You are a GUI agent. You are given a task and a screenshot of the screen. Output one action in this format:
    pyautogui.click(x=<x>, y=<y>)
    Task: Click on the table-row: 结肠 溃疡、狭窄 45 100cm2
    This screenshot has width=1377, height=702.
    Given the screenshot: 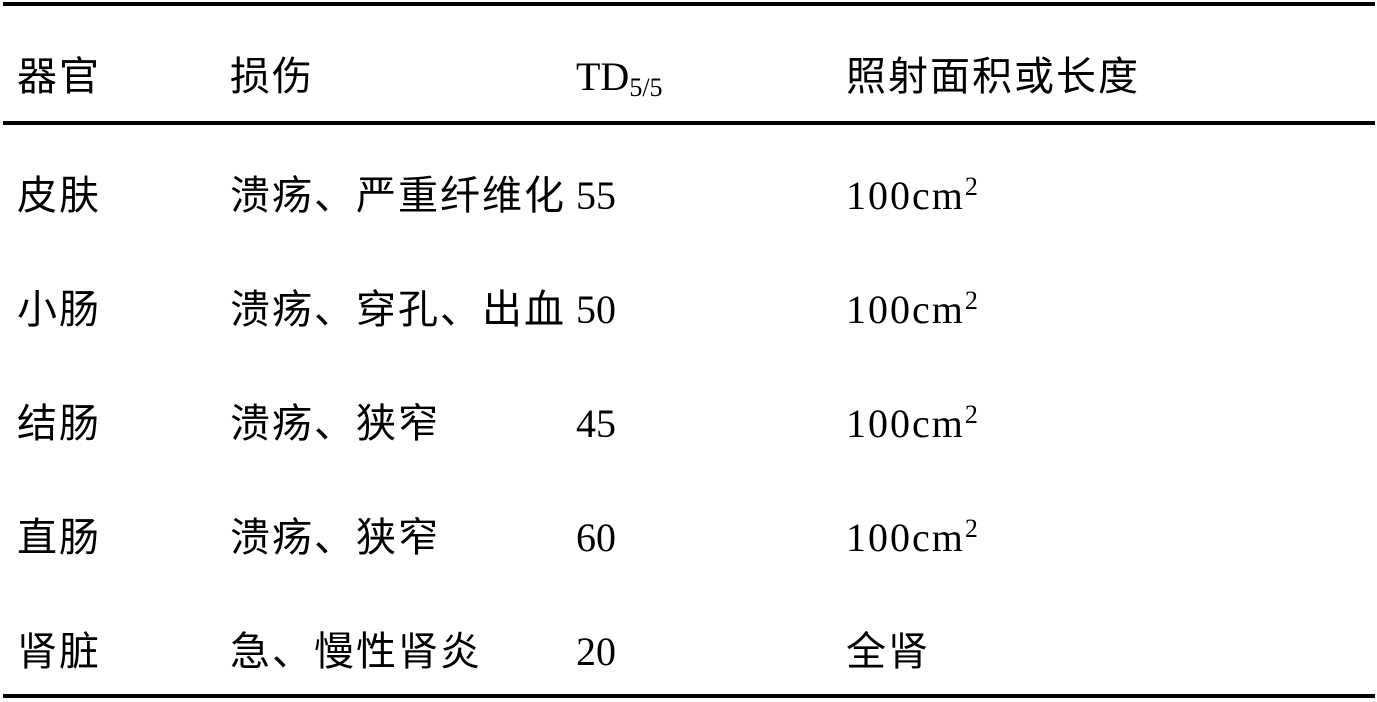 What is the action you would take?
    pyautogui.click(x=688, y=424)
    